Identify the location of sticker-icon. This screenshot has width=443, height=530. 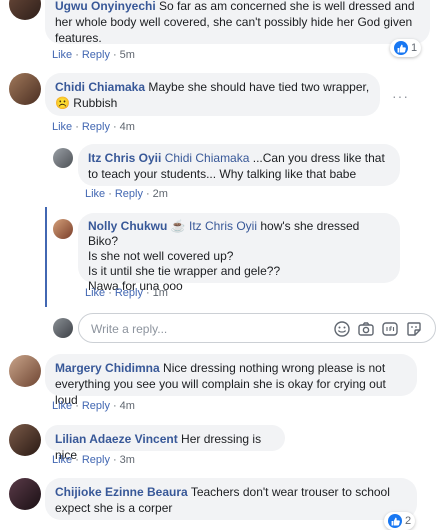
(414, 329).